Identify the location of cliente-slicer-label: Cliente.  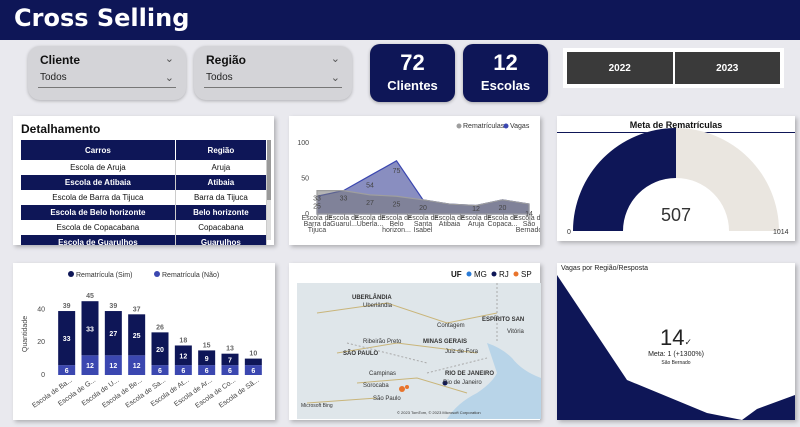
(60, 60).